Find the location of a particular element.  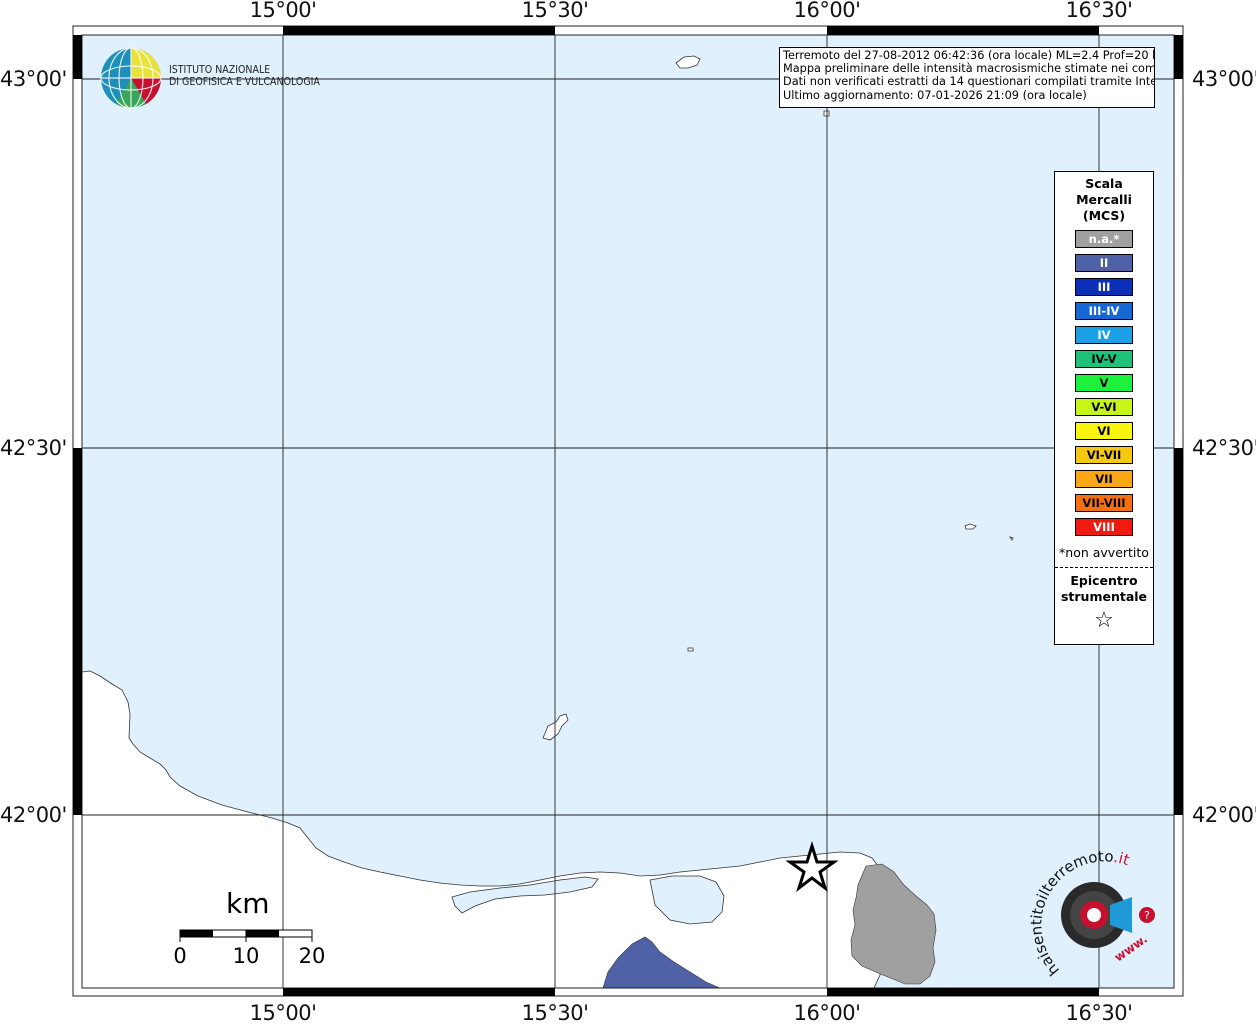

legend-title: Scala Mercalli (MCS) is located at coordinates (1104, 200).